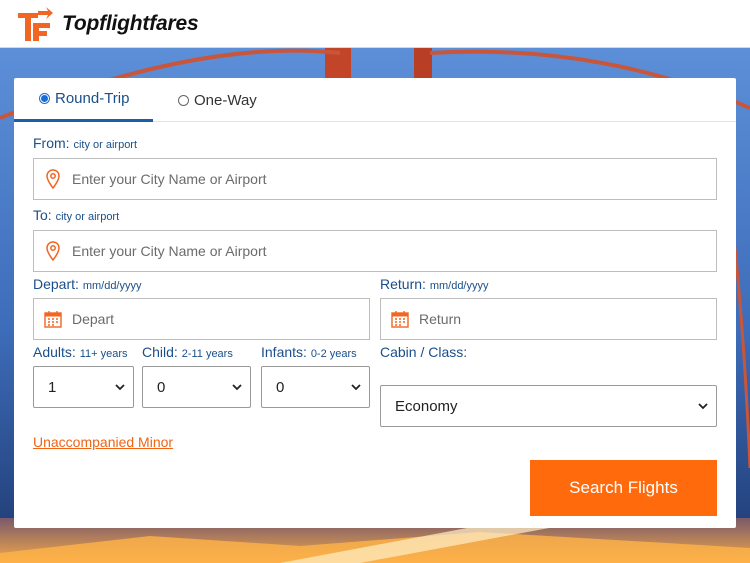  I want to click on adults-label: Adults: 11+ years, so click(80, 352).